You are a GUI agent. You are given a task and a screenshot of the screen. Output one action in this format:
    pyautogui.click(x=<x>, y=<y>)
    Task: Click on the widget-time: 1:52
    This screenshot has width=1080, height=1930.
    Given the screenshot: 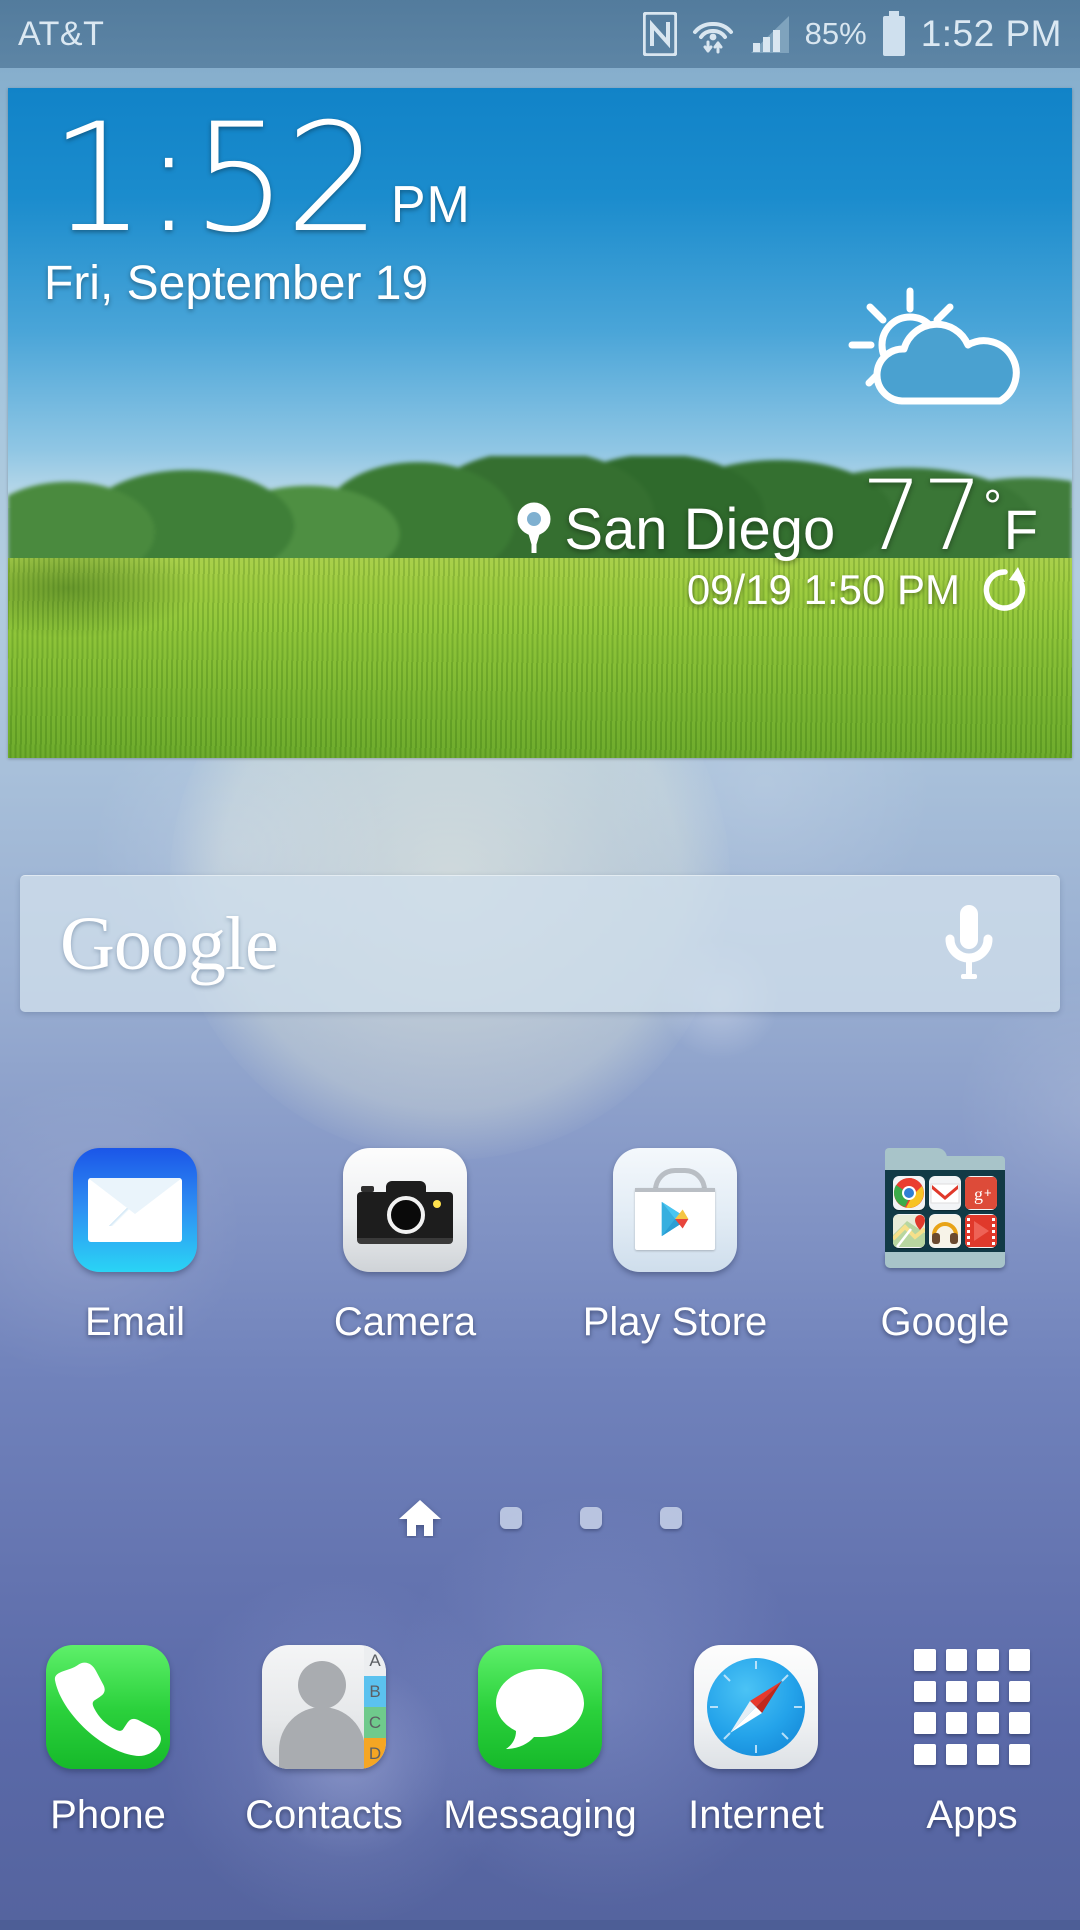 What is the action you would take?
    pyautogui.click(x=215, y=179)
    